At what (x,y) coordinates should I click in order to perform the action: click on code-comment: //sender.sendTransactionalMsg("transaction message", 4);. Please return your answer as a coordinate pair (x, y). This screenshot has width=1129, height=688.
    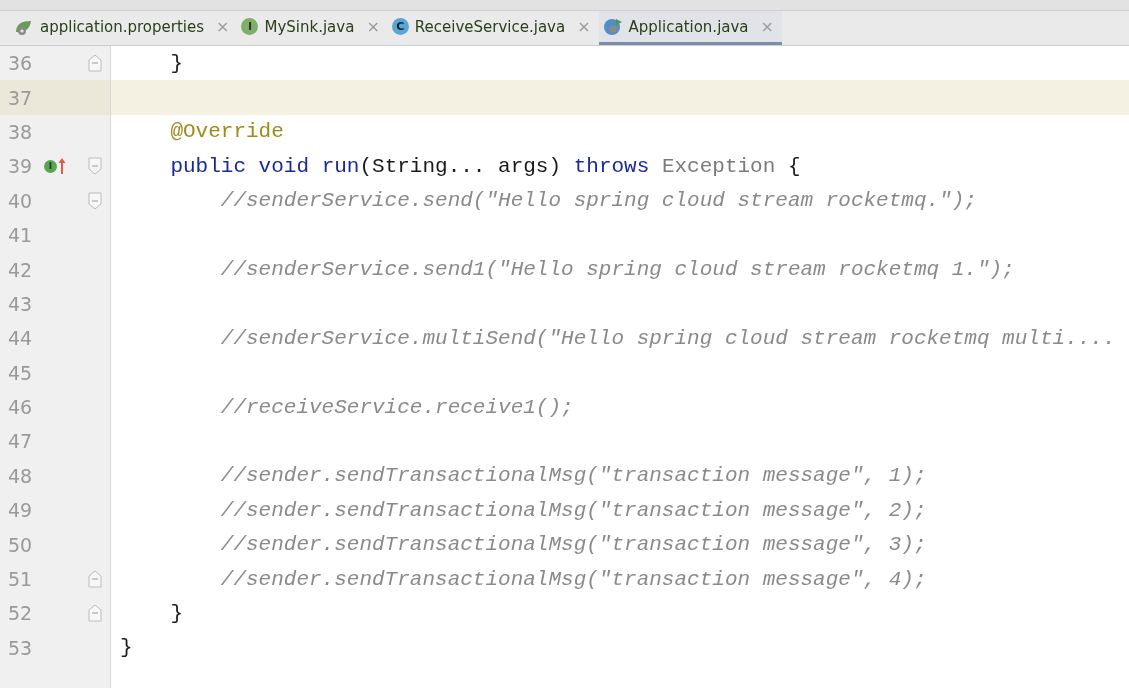
    Looking at the image, I should click on (573, 579).